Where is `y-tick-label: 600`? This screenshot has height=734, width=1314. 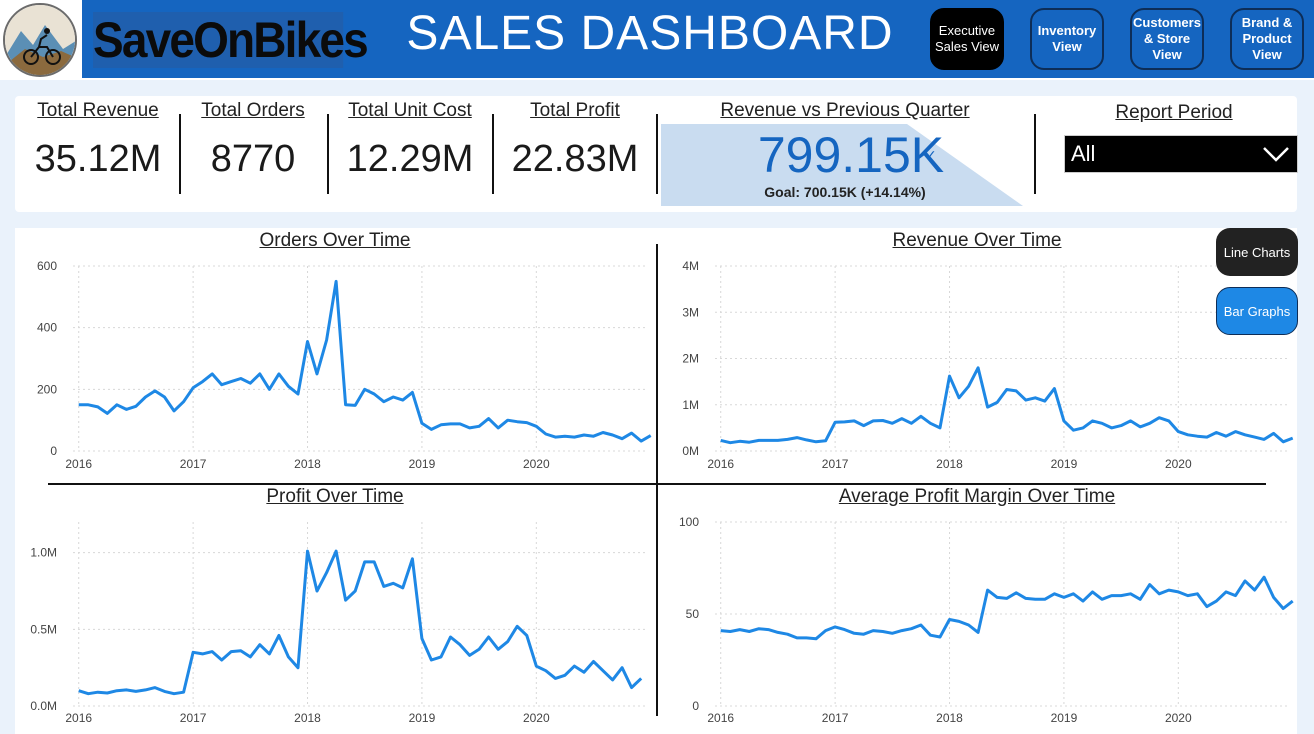 y-tick-label: 600 is located at coordinates (47, 266).